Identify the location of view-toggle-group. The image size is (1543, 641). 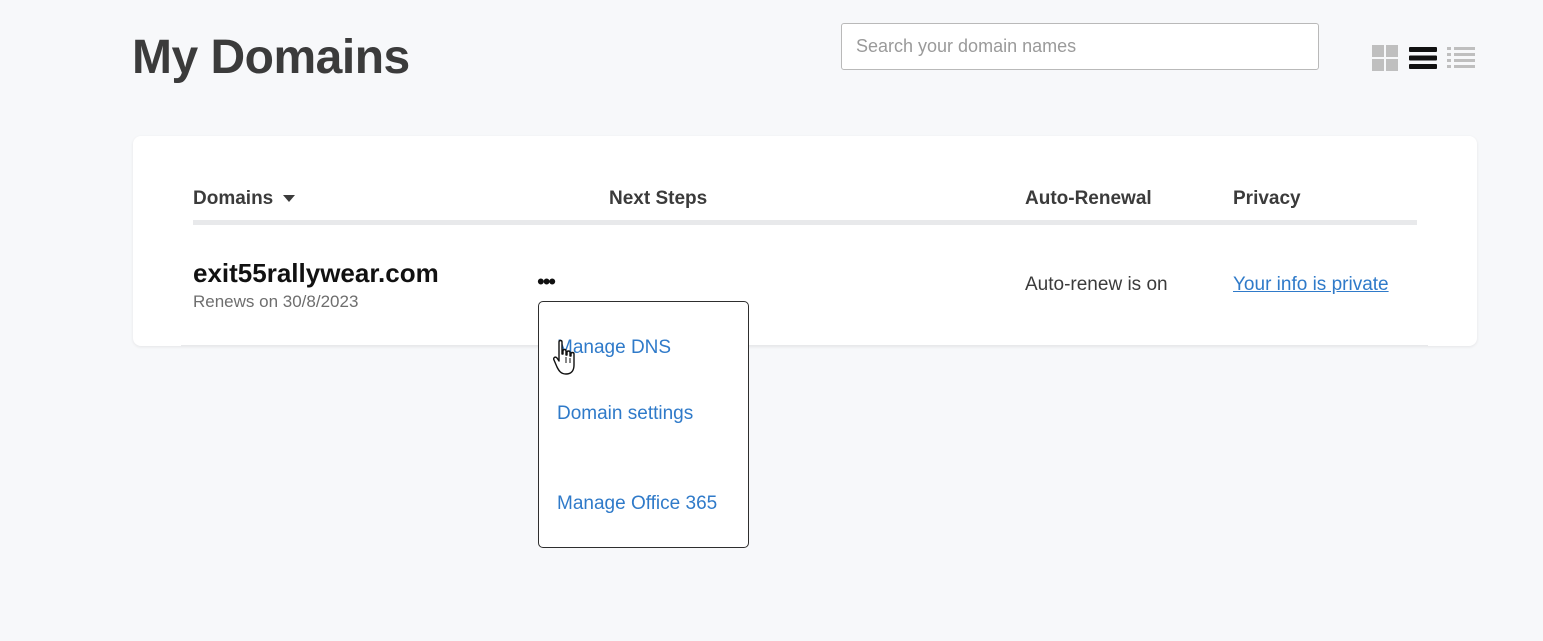
(1423, 58).